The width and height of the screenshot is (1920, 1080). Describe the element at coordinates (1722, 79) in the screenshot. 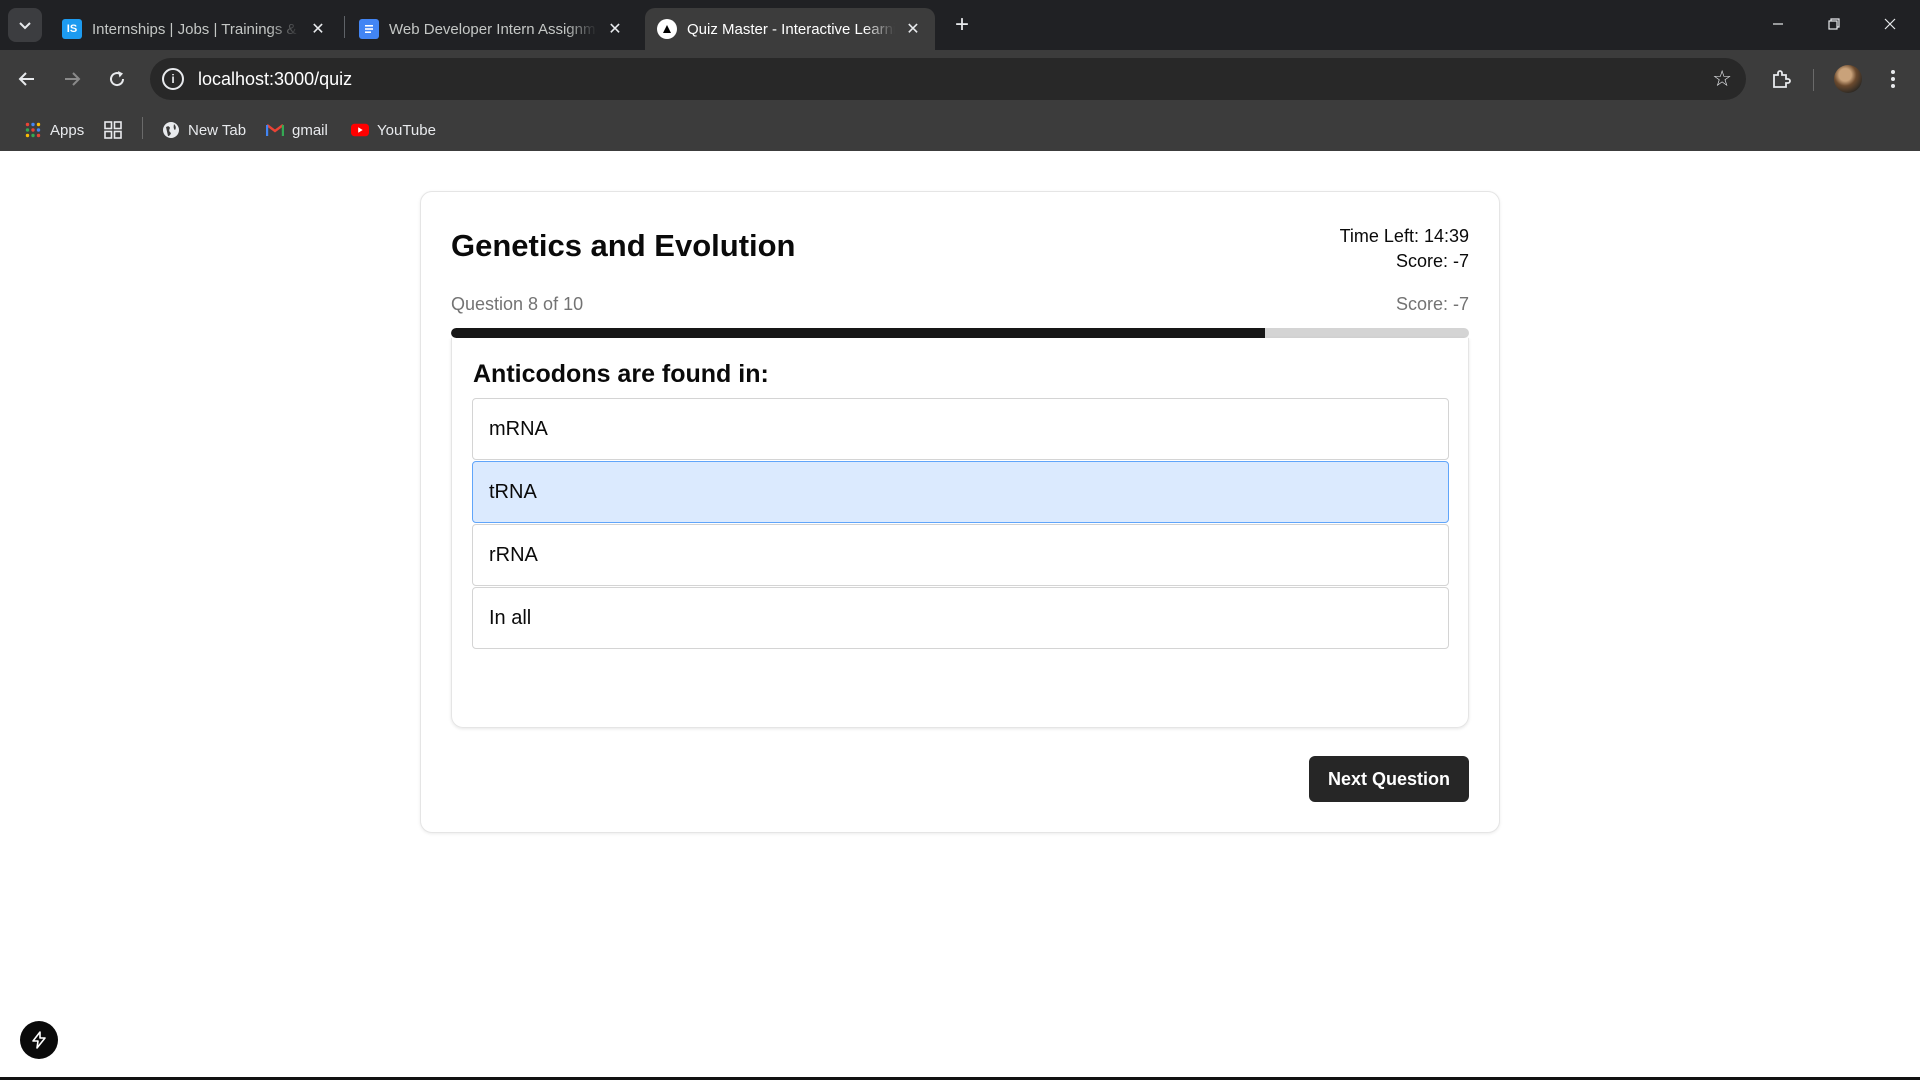

I see `bookmark-star-icon: ☆` at that location.